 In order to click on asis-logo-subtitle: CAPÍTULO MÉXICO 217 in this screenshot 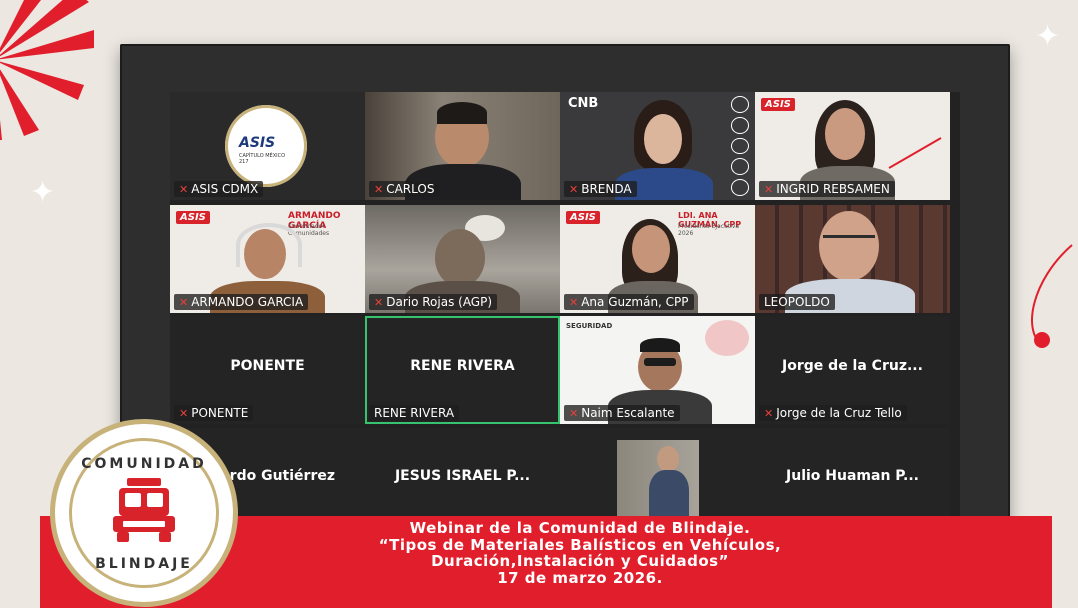, I will do `click(262, 159)`.